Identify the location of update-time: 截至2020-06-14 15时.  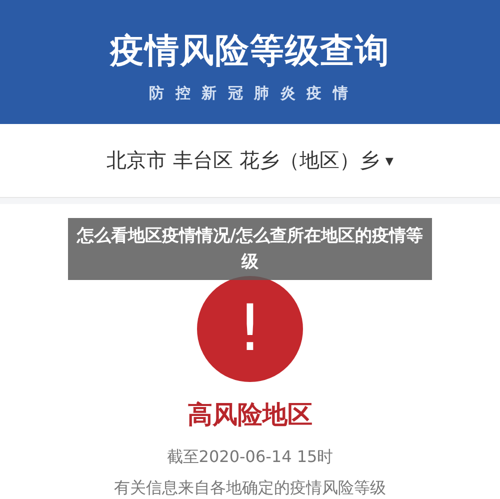
(250, 457).